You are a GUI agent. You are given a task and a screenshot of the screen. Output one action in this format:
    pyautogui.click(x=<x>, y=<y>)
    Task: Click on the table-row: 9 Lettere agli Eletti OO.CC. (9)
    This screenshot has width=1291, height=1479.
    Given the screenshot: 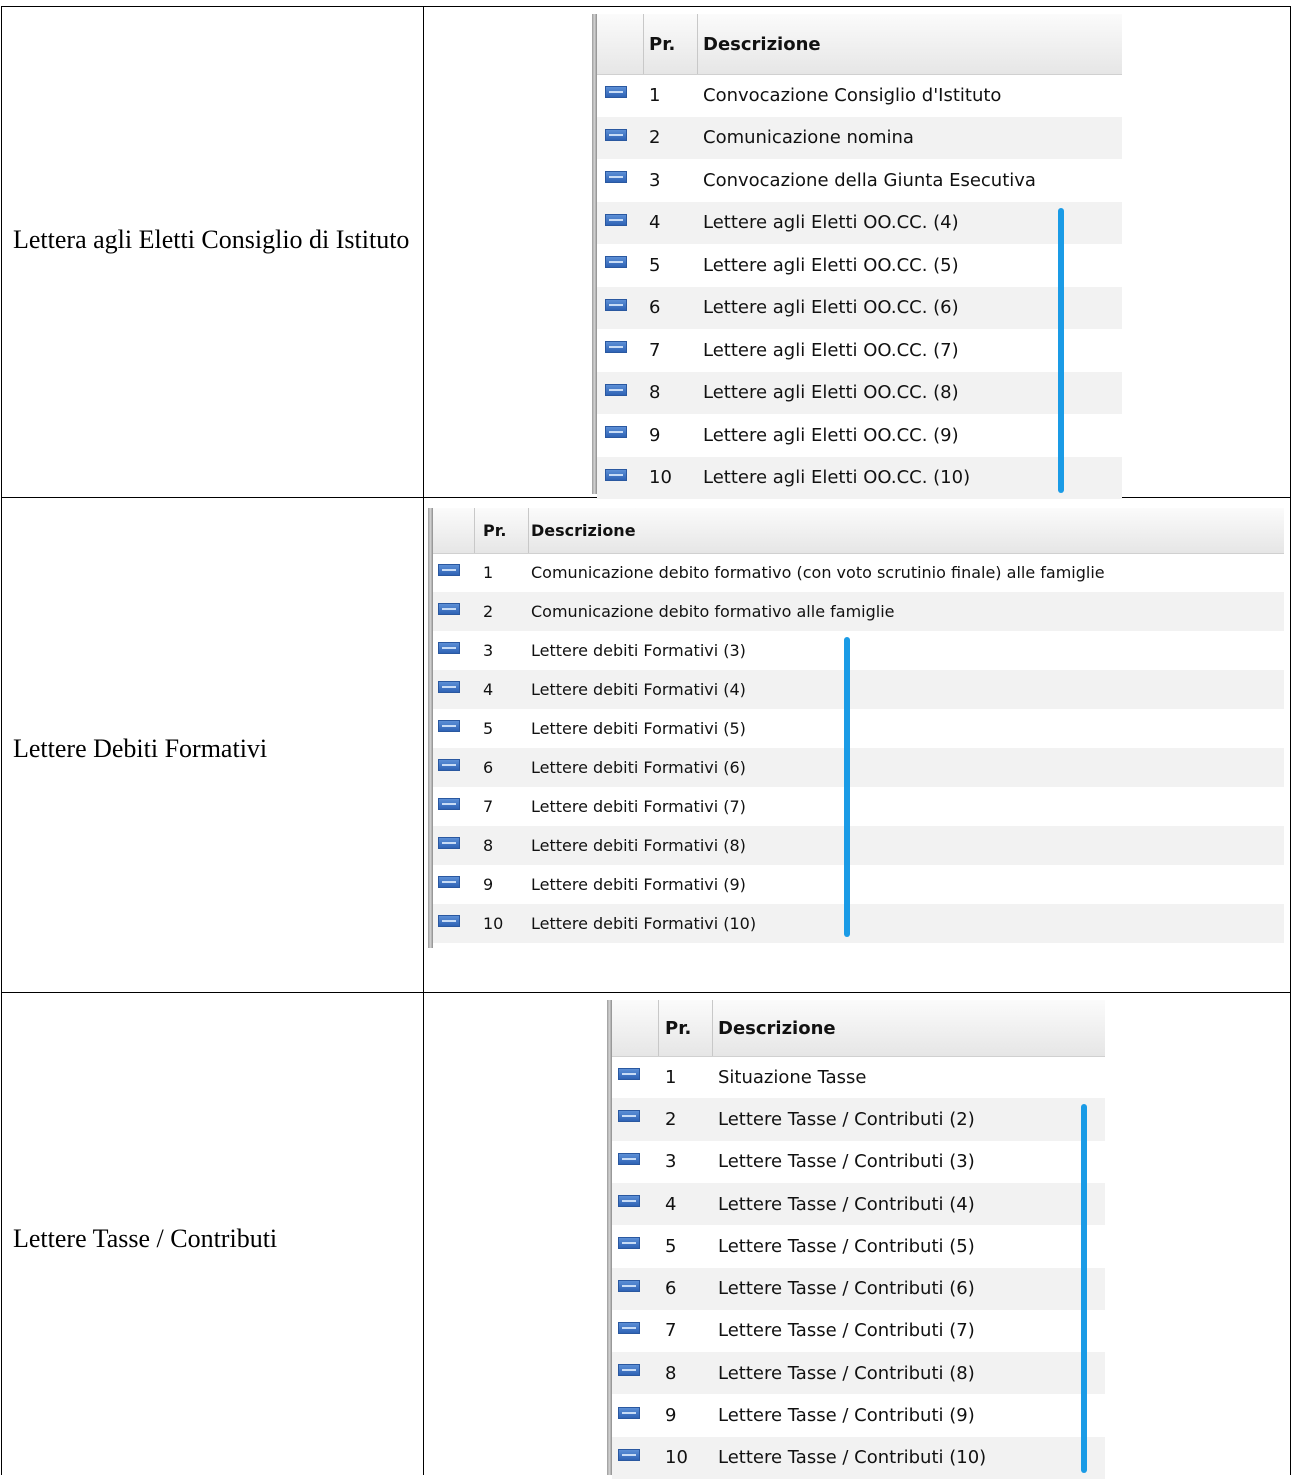 What is the action you would take?
    pyautogui.click(x=859, y=435)
    